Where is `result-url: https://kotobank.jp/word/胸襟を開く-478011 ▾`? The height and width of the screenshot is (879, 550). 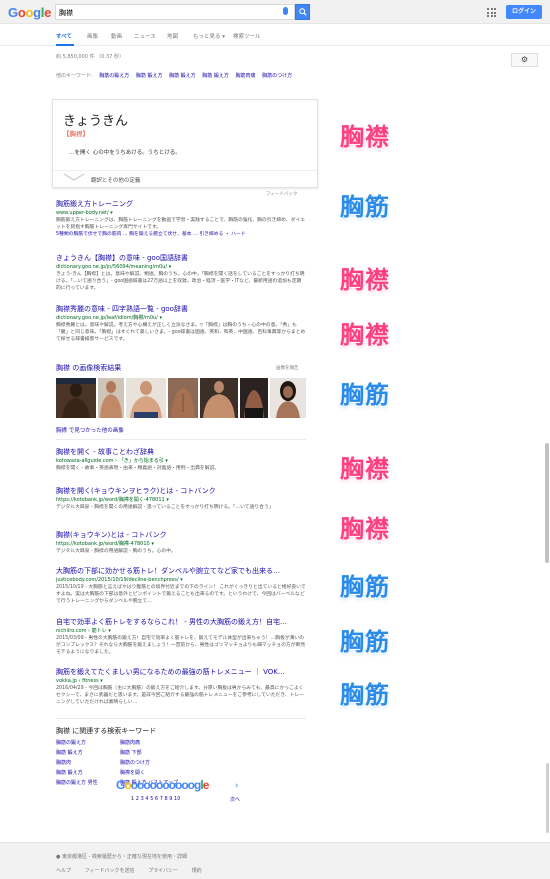
result-url: https://kotobank.jp/word/胸襟を開く-478011 ▾ is located at coordinates (181, 500).